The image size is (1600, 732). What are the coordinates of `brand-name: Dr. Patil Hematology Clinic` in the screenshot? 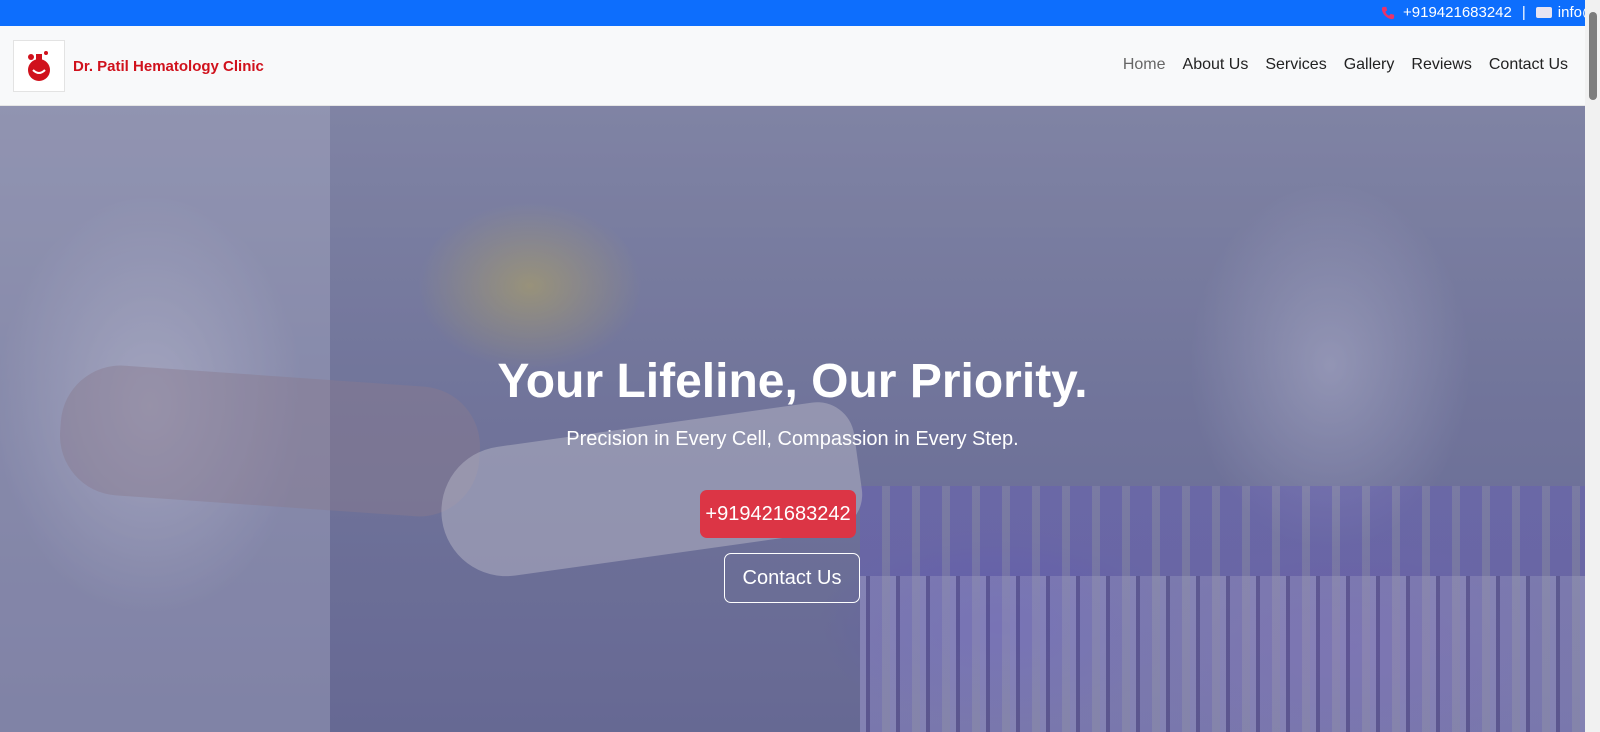 It's located at (168, 66).